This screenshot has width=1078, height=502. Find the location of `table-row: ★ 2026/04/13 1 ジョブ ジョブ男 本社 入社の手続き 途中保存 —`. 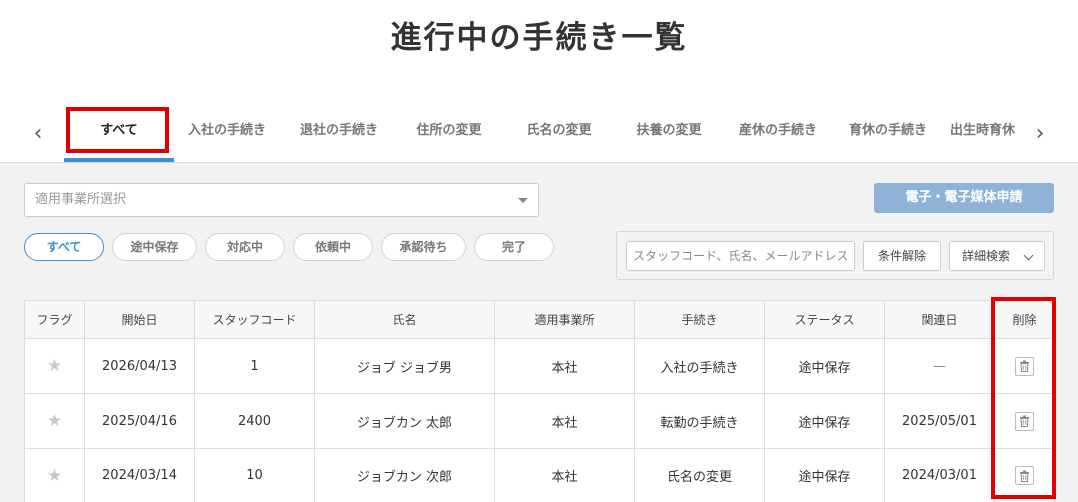

table-row: ★ 2026/04/13 1 ジョブ ジョブ男 本社 入社の手続き 途中保存 — is located at coordinates (540, 366).